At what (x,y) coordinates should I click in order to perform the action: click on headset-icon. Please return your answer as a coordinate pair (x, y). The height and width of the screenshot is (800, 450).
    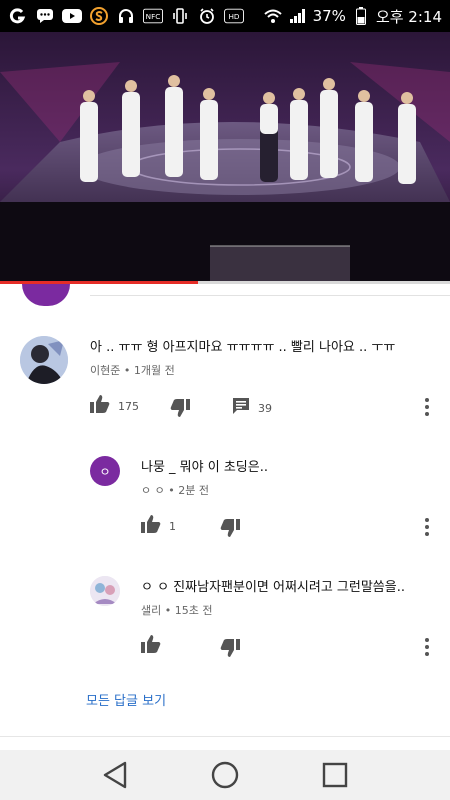
    Looking at the image, I should click on (126, 16).